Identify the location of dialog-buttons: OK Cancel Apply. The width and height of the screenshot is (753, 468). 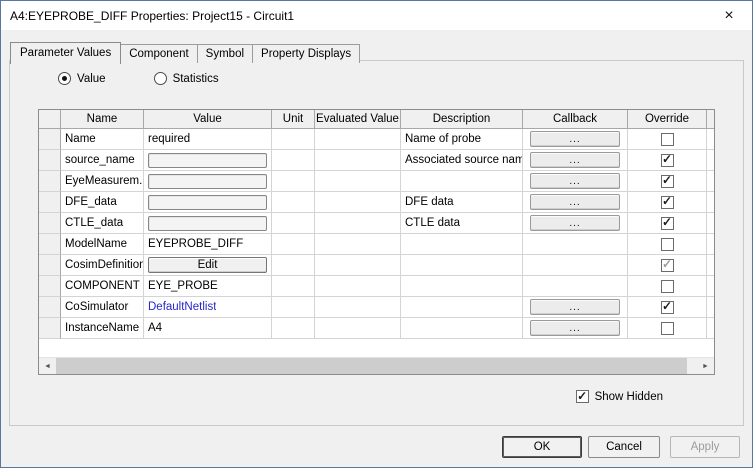
(621, 447).